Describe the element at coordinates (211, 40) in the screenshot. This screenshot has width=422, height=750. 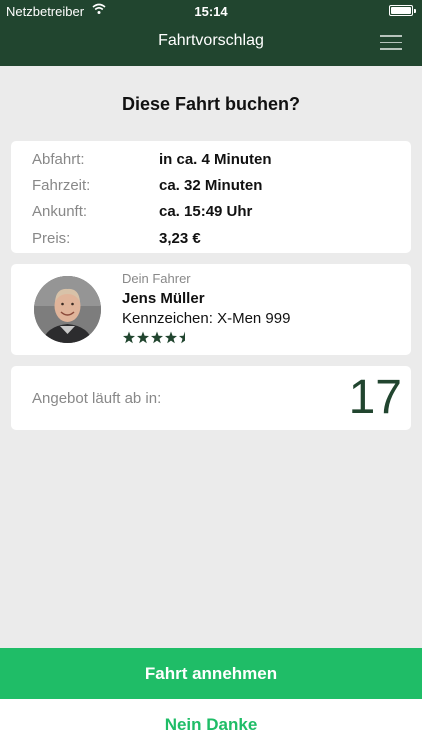
I see `nav-title: Fahrtvorschlag` at that location.